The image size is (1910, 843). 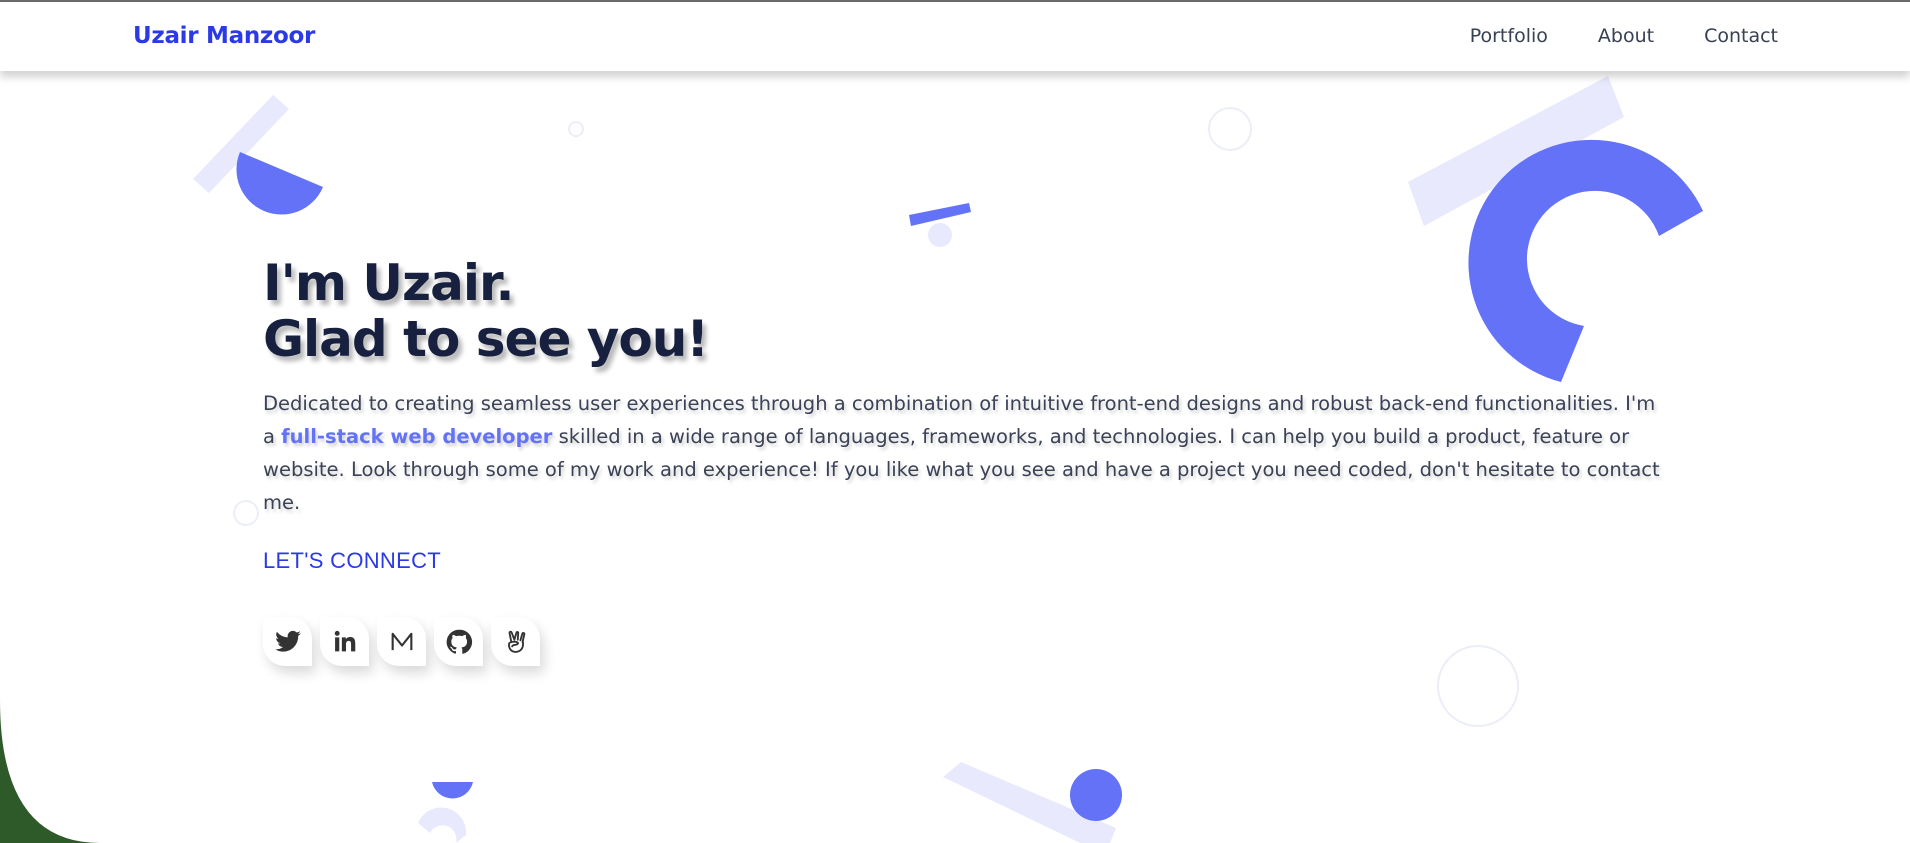 What do you see at coordinates (963, 311) in the screenshot?
I see `hero-headline: I'm Uzair. Glad to see you!` at bounding box center [963, 311].